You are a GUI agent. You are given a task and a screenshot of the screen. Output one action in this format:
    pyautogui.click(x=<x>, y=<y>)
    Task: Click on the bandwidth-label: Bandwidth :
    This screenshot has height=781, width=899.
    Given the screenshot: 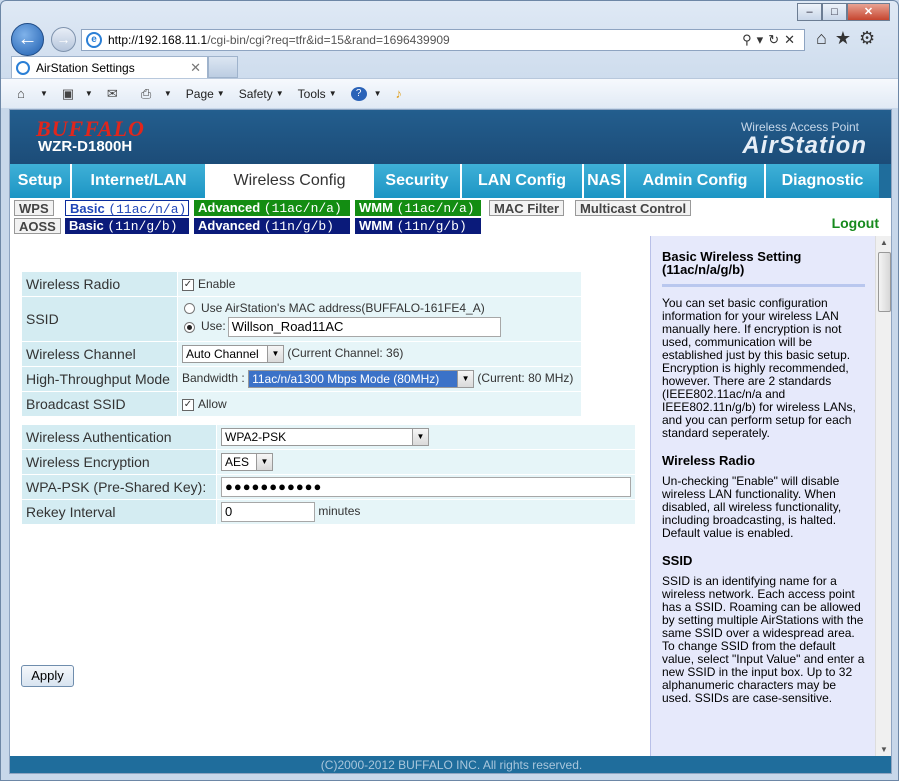 What is the action you would take?
    pyautogui.click(x=213, y=378)
    